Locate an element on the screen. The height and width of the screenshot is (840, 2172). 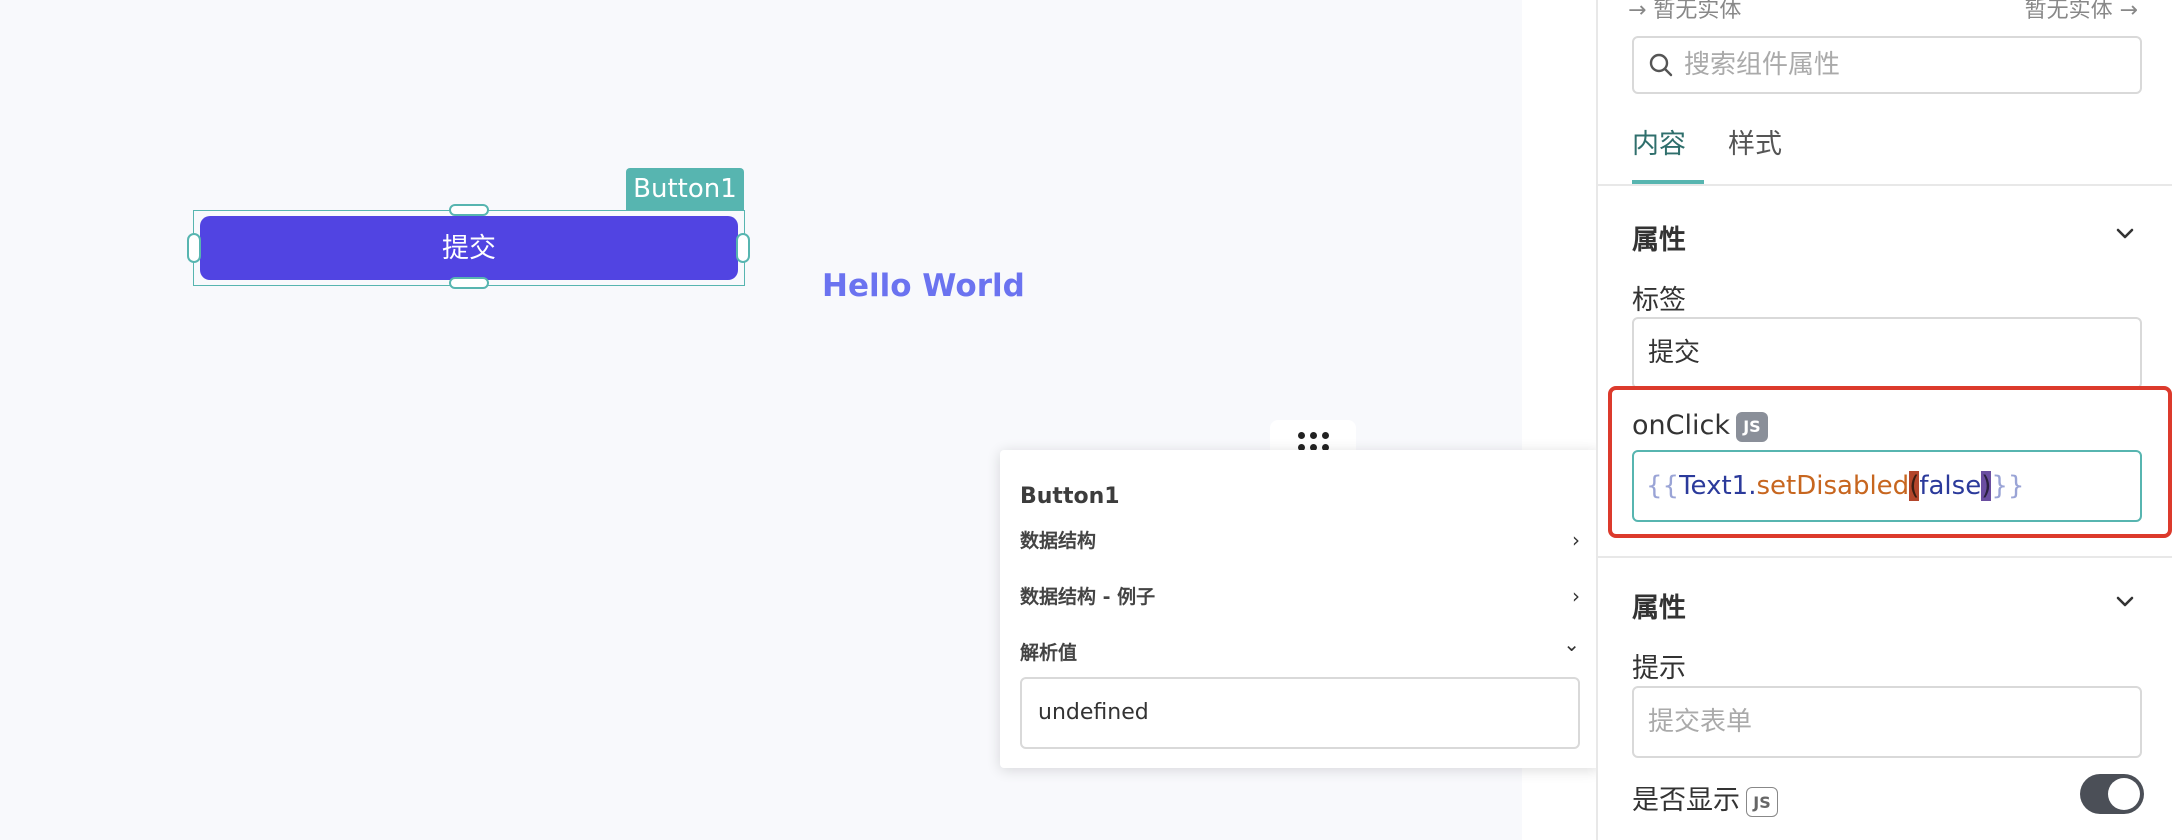
label-input: 提交 is located at coordinates (1887, 353).